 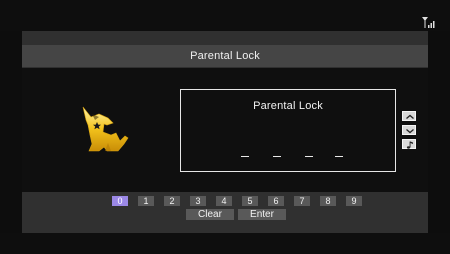 I want to click on digit-key-9: 9, so click(x=354, y=201).